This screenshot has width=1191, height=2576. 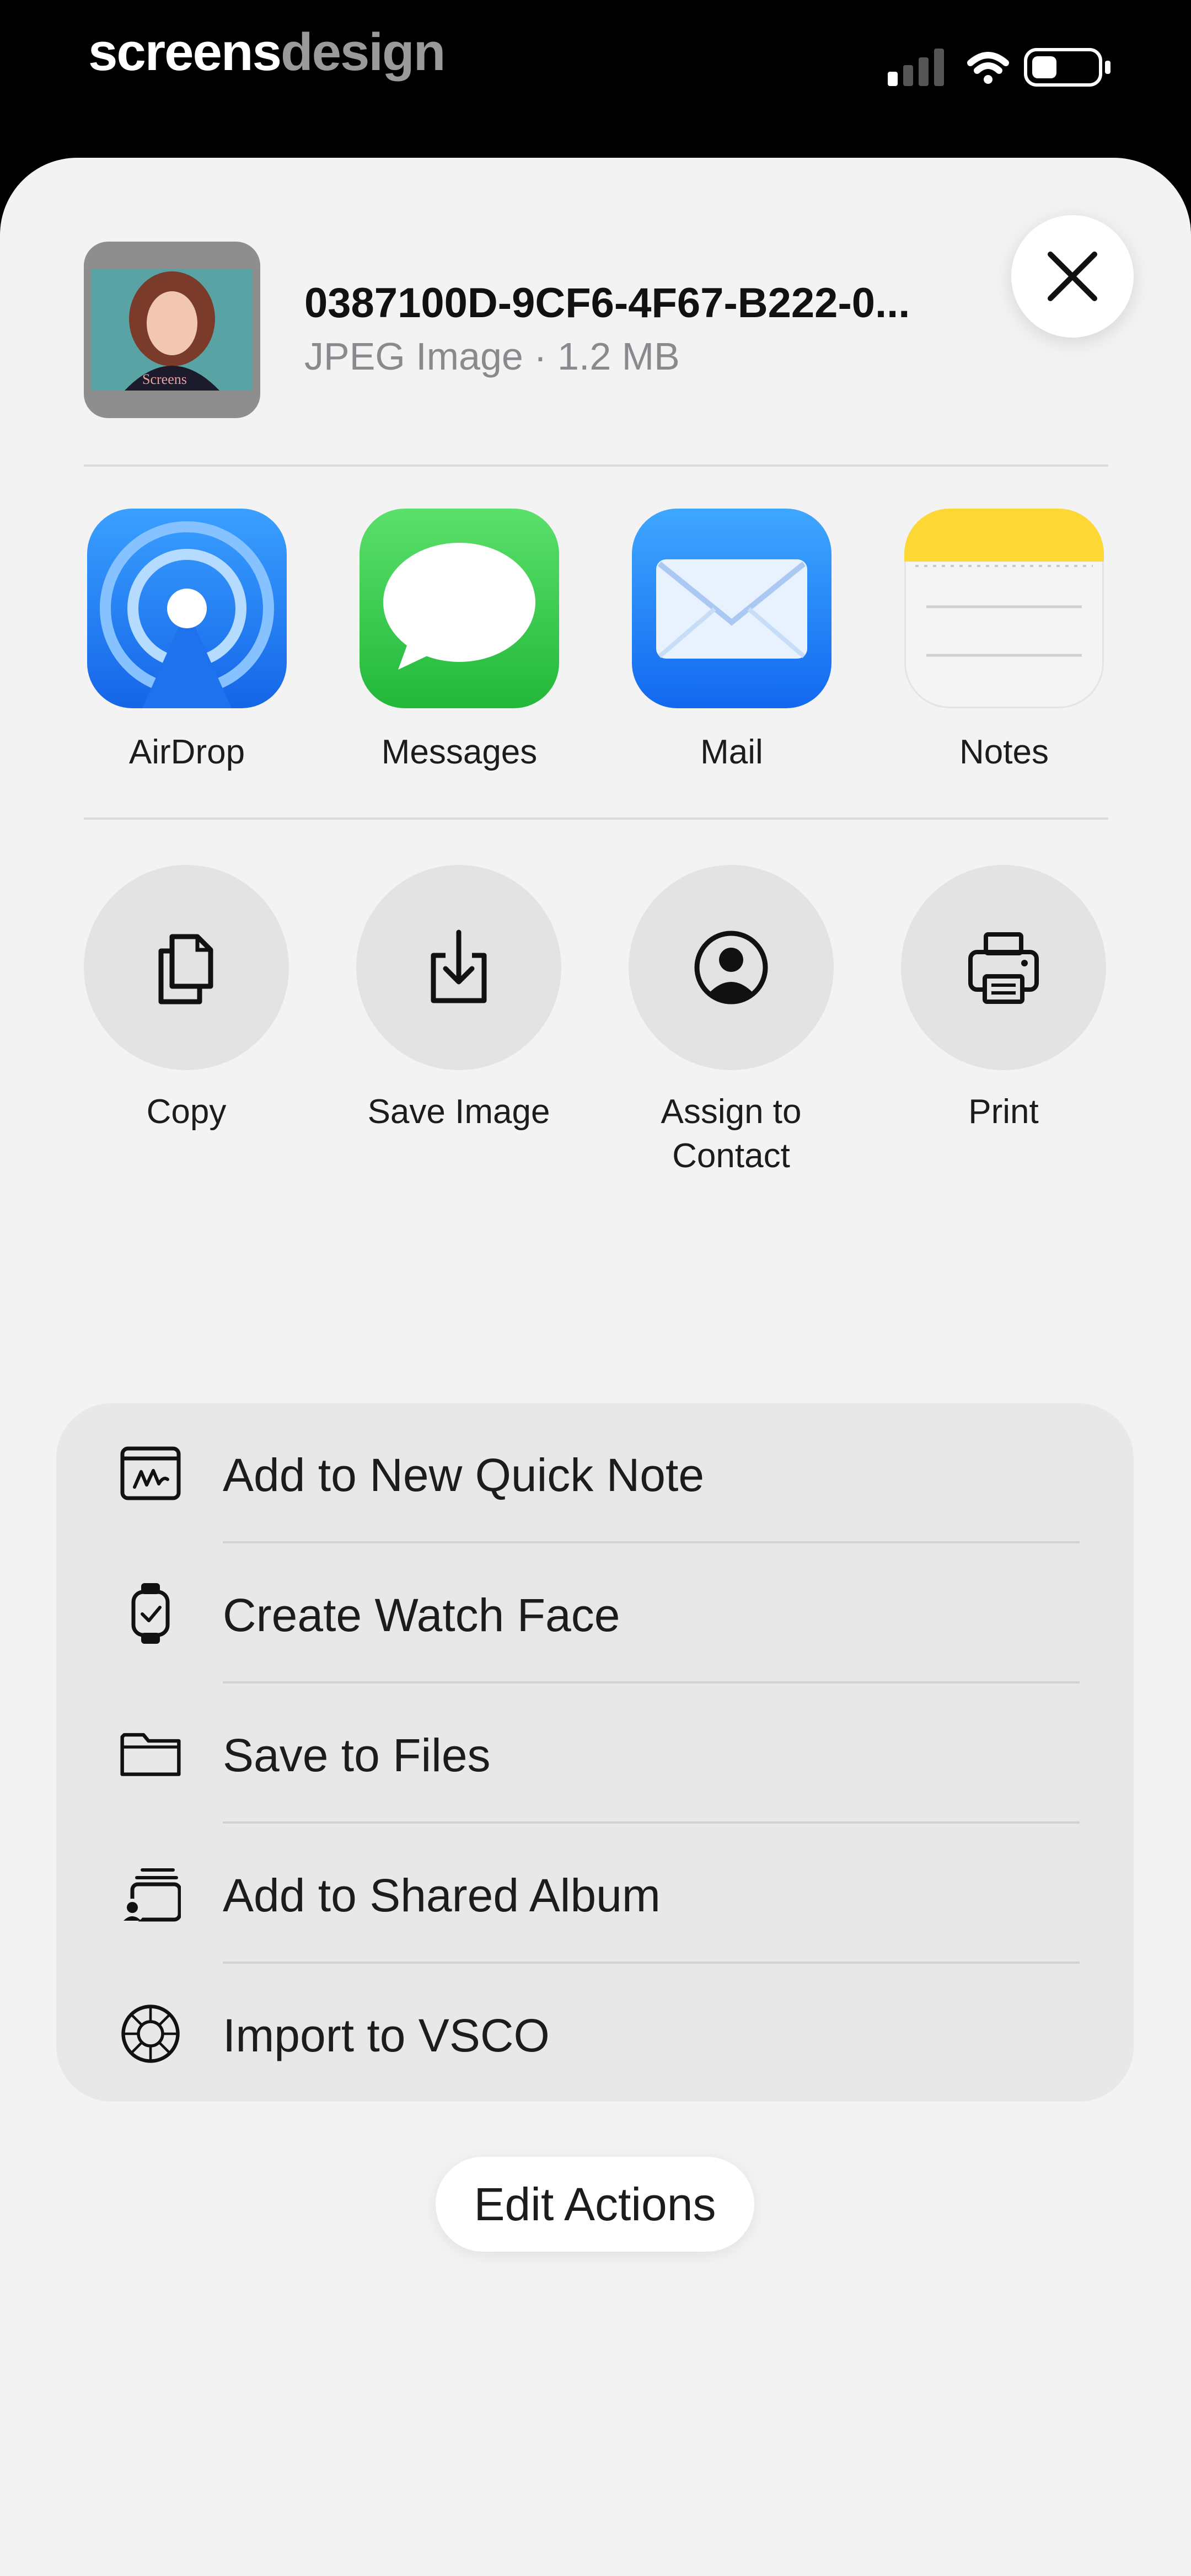 What do you see at coordinates (186, 1112) in the screenshot?
I see `action-label: Copy` at bounding box center [186, 1112].